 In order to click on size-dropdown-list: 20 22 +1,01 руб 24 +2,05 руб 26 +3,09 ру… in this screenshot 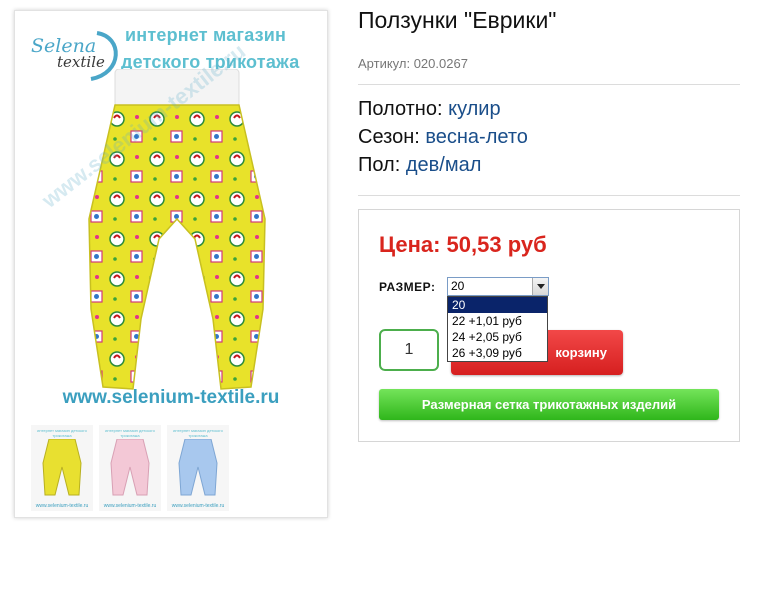, I will do `click(497, 329)`.